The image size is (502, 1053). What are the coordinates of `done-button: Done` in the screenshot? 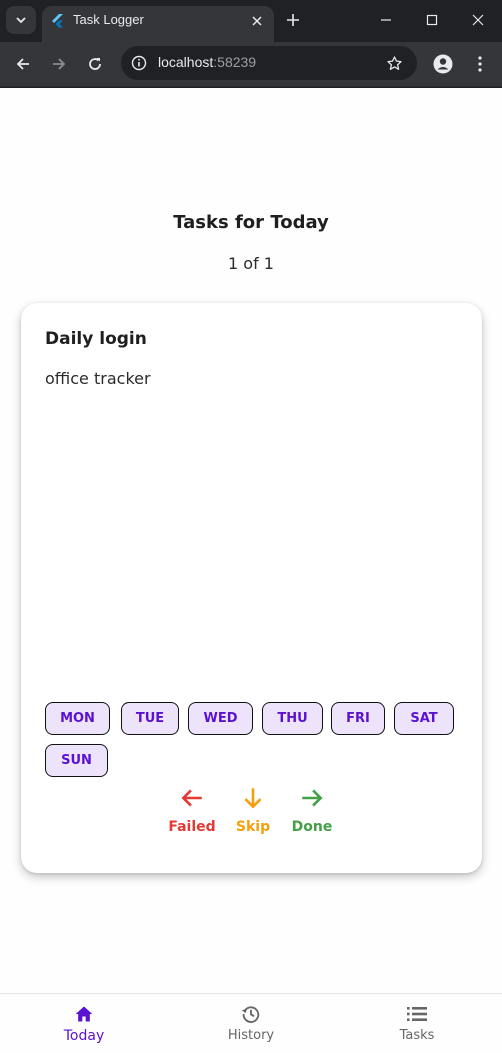 It's located at (312, 809).